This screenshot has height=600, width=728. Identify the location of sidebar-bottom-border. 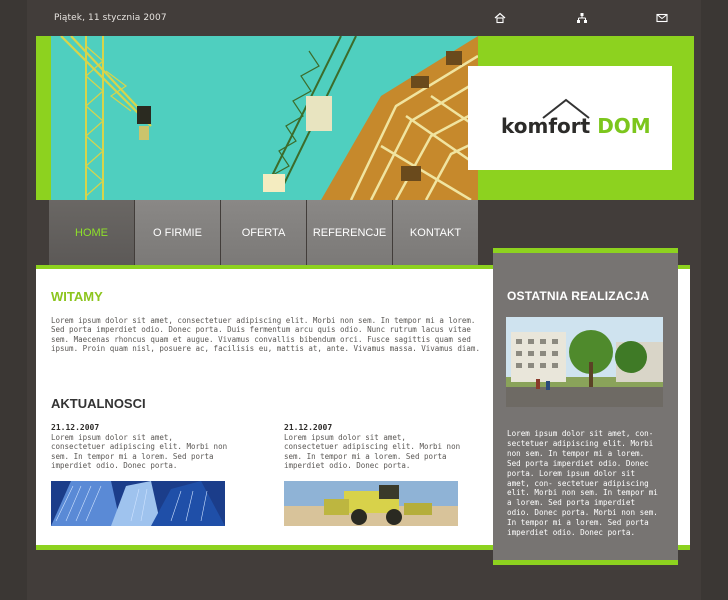
(585, 562).